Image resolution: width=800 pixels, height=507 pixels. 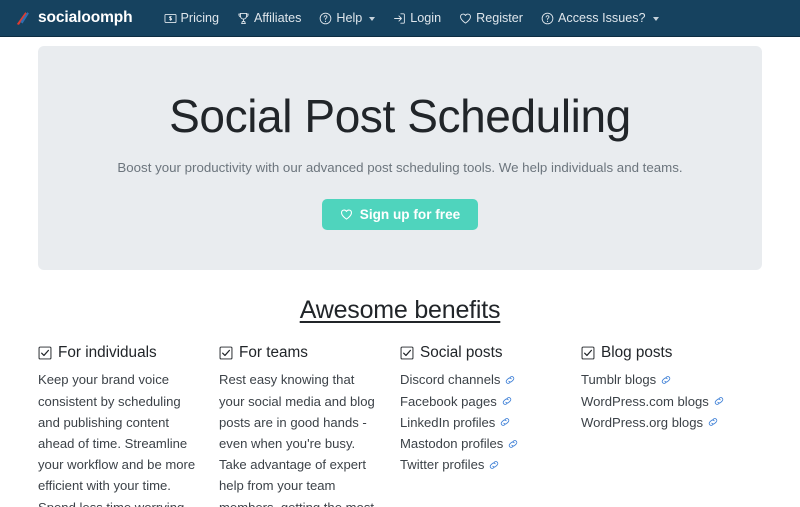 I want to click on nav-item-help: Help, so click(x=347, y=18).